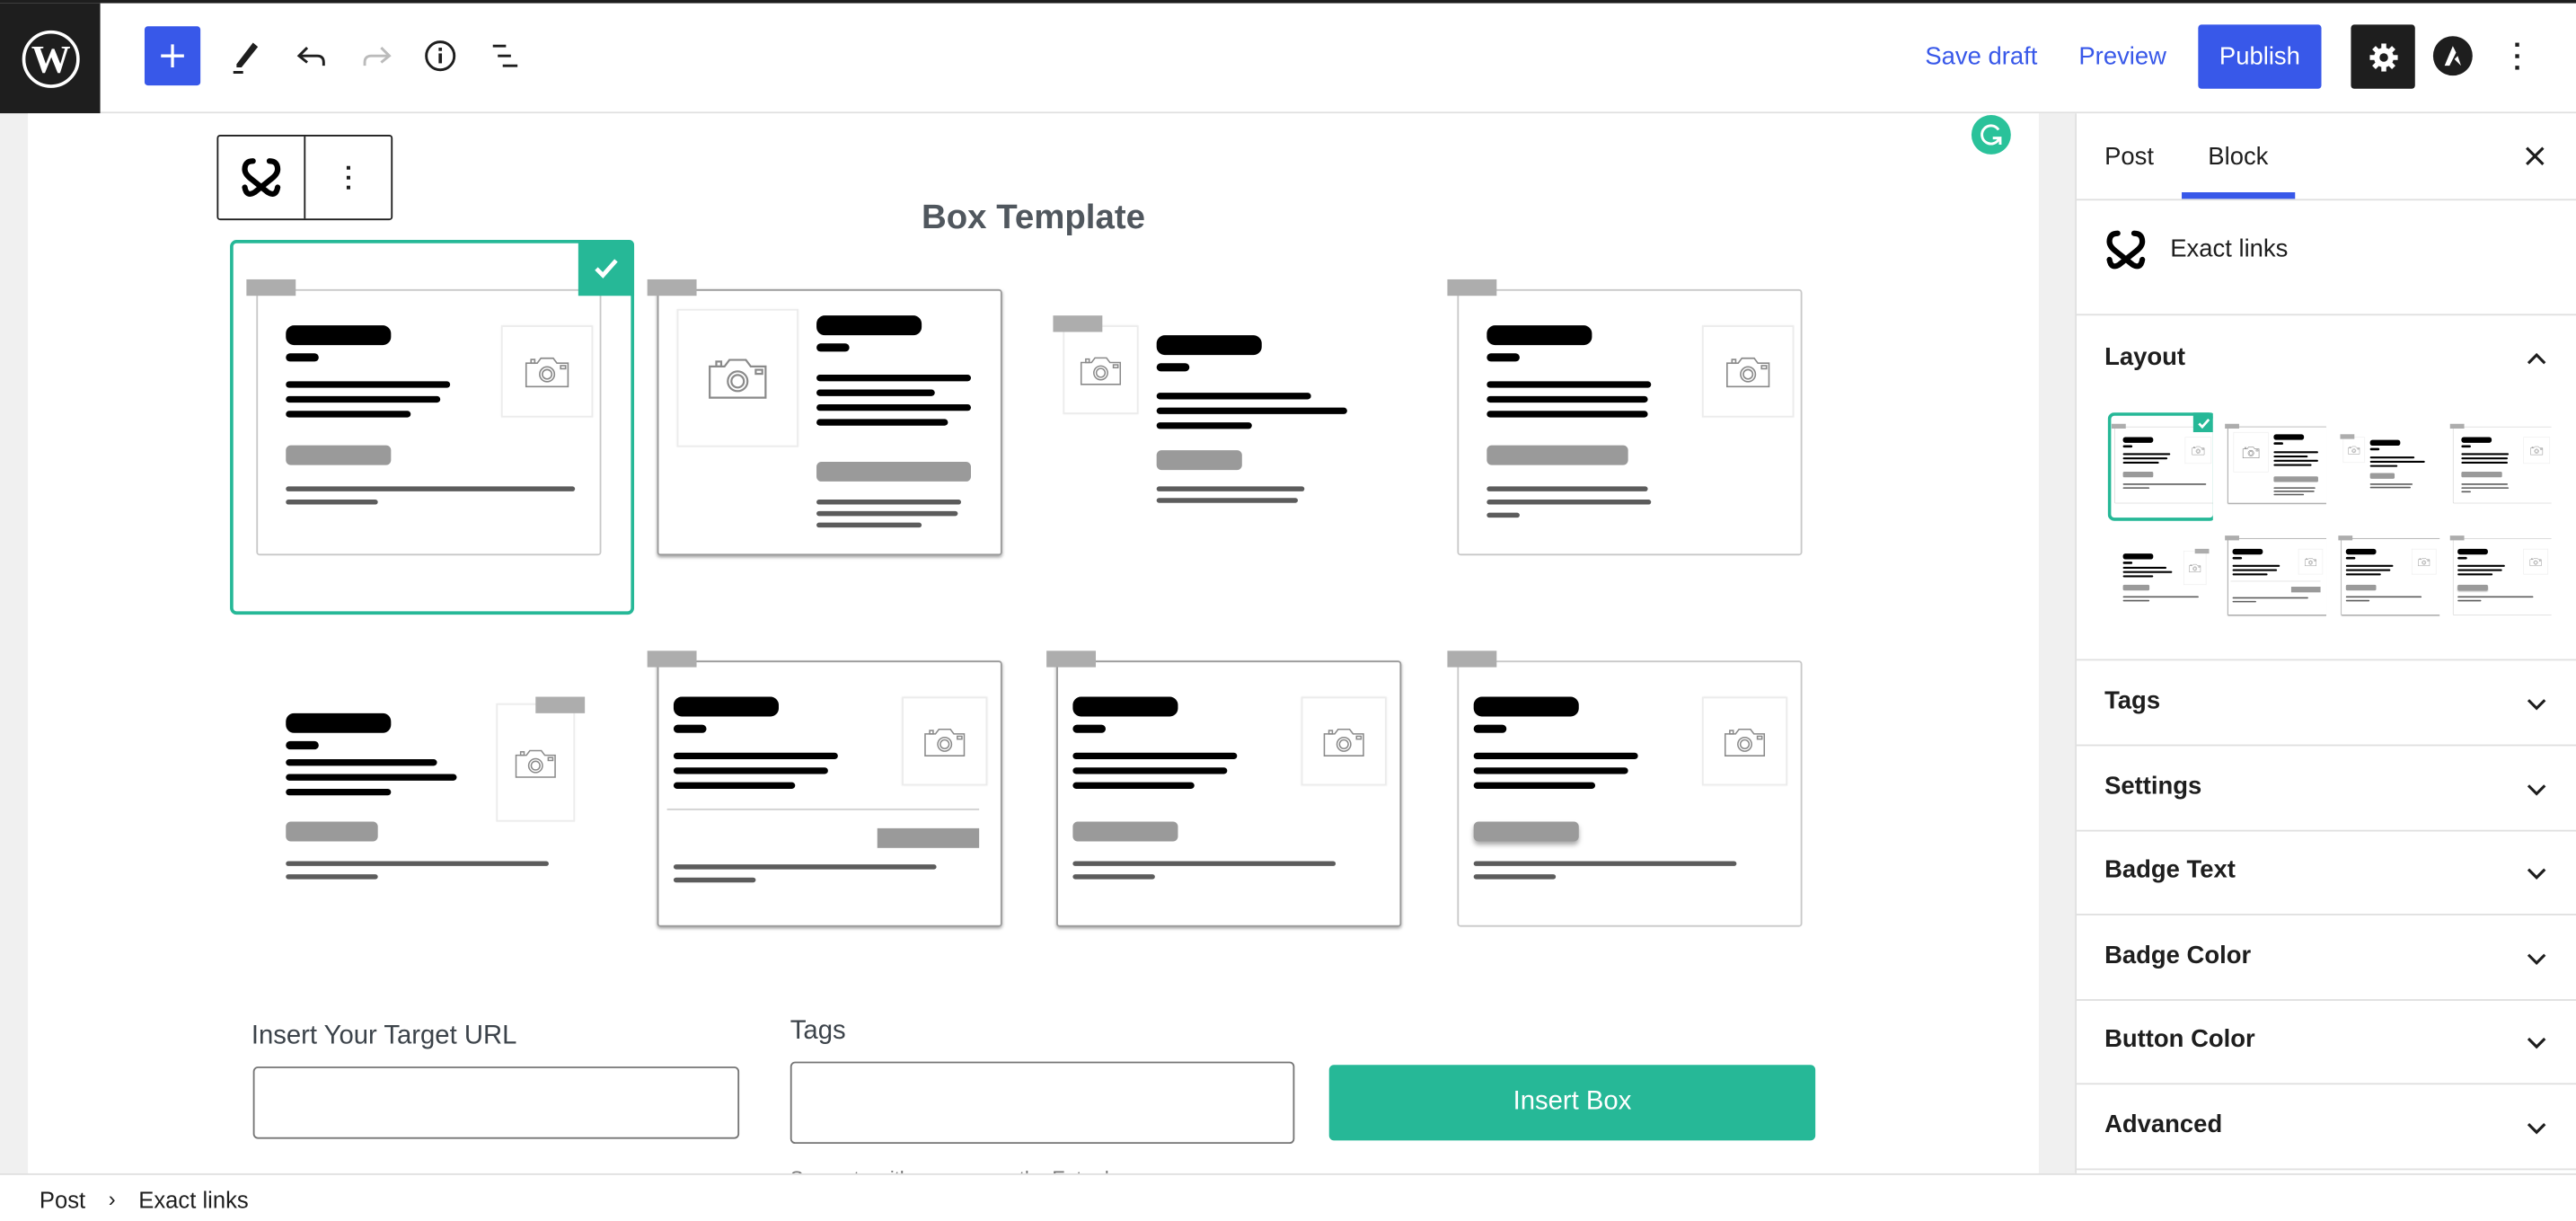  Describe the element at coordinates (2326, 1042) in the screenshot. I see `sidebar-panel-button-color: Button Color` at that location.